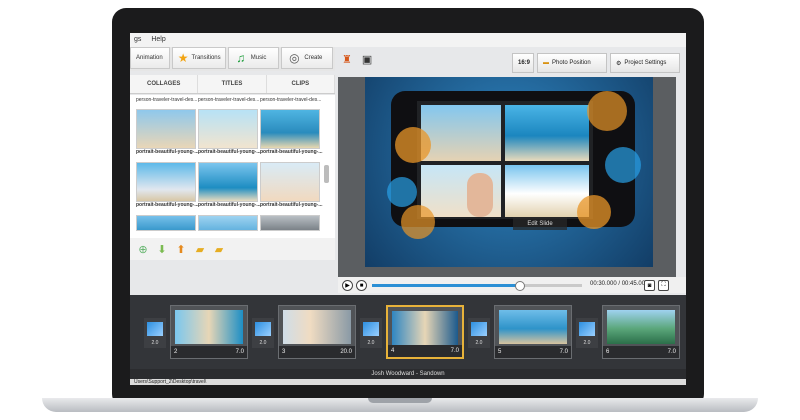 The height and width of the screenshot is (420, 800). I want to click on project-settings-label: Project Settings, so click(645, 63).